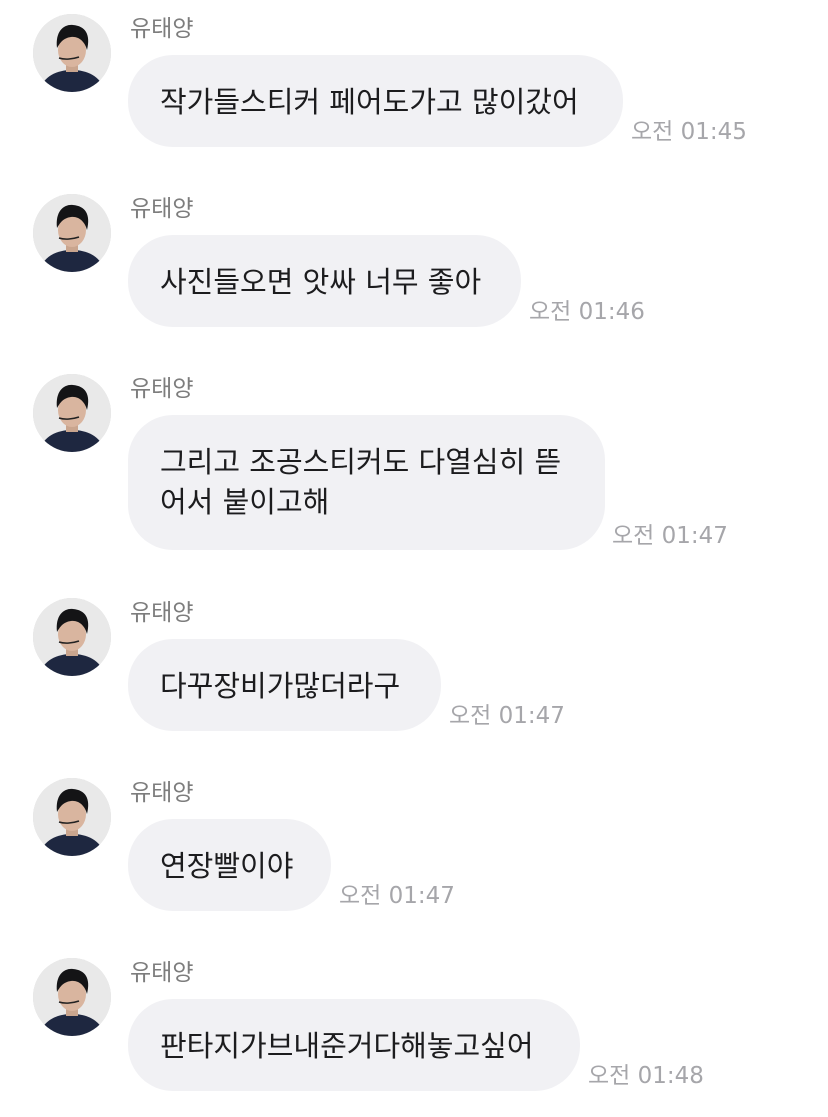 Image resolution: width=828 pixels, height=1117 pixels. I want to click on message-bubble: 다꾸장비가많더라구, so click(284, 685).